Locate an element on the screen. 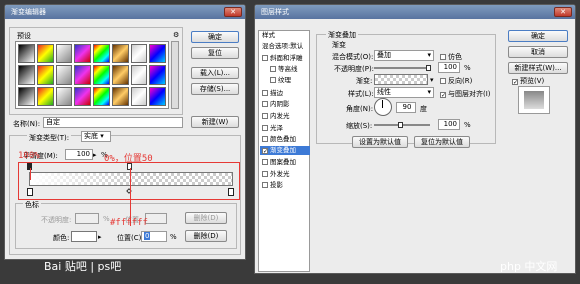 This screenshot has height=284, width=580. style-item-color-overlay: 颜色叠加 is located at coordinates (285, 139).